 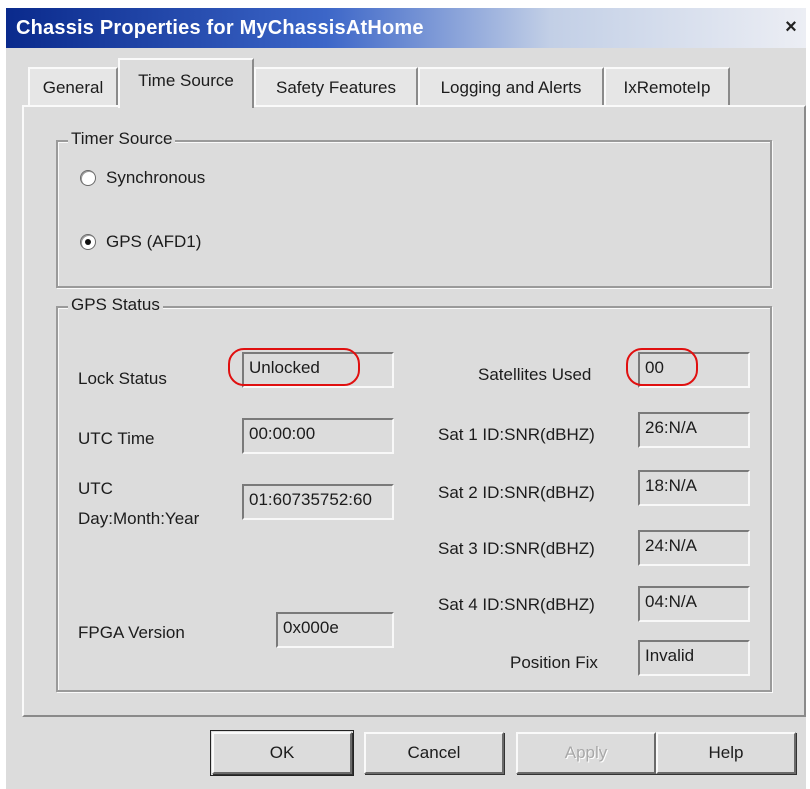 I want to click on satellites-used-highlight, so click(x=662, y=367).